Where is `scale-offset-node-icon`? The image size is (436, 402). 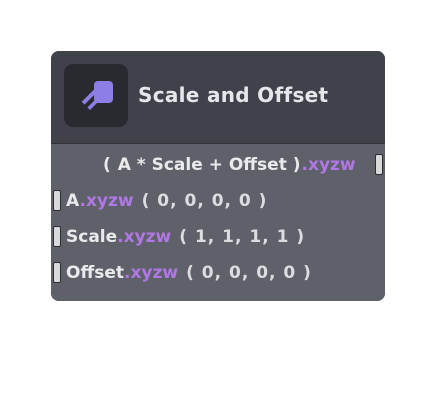
scale-offset-node-icon is located at coordinates (96, 95).